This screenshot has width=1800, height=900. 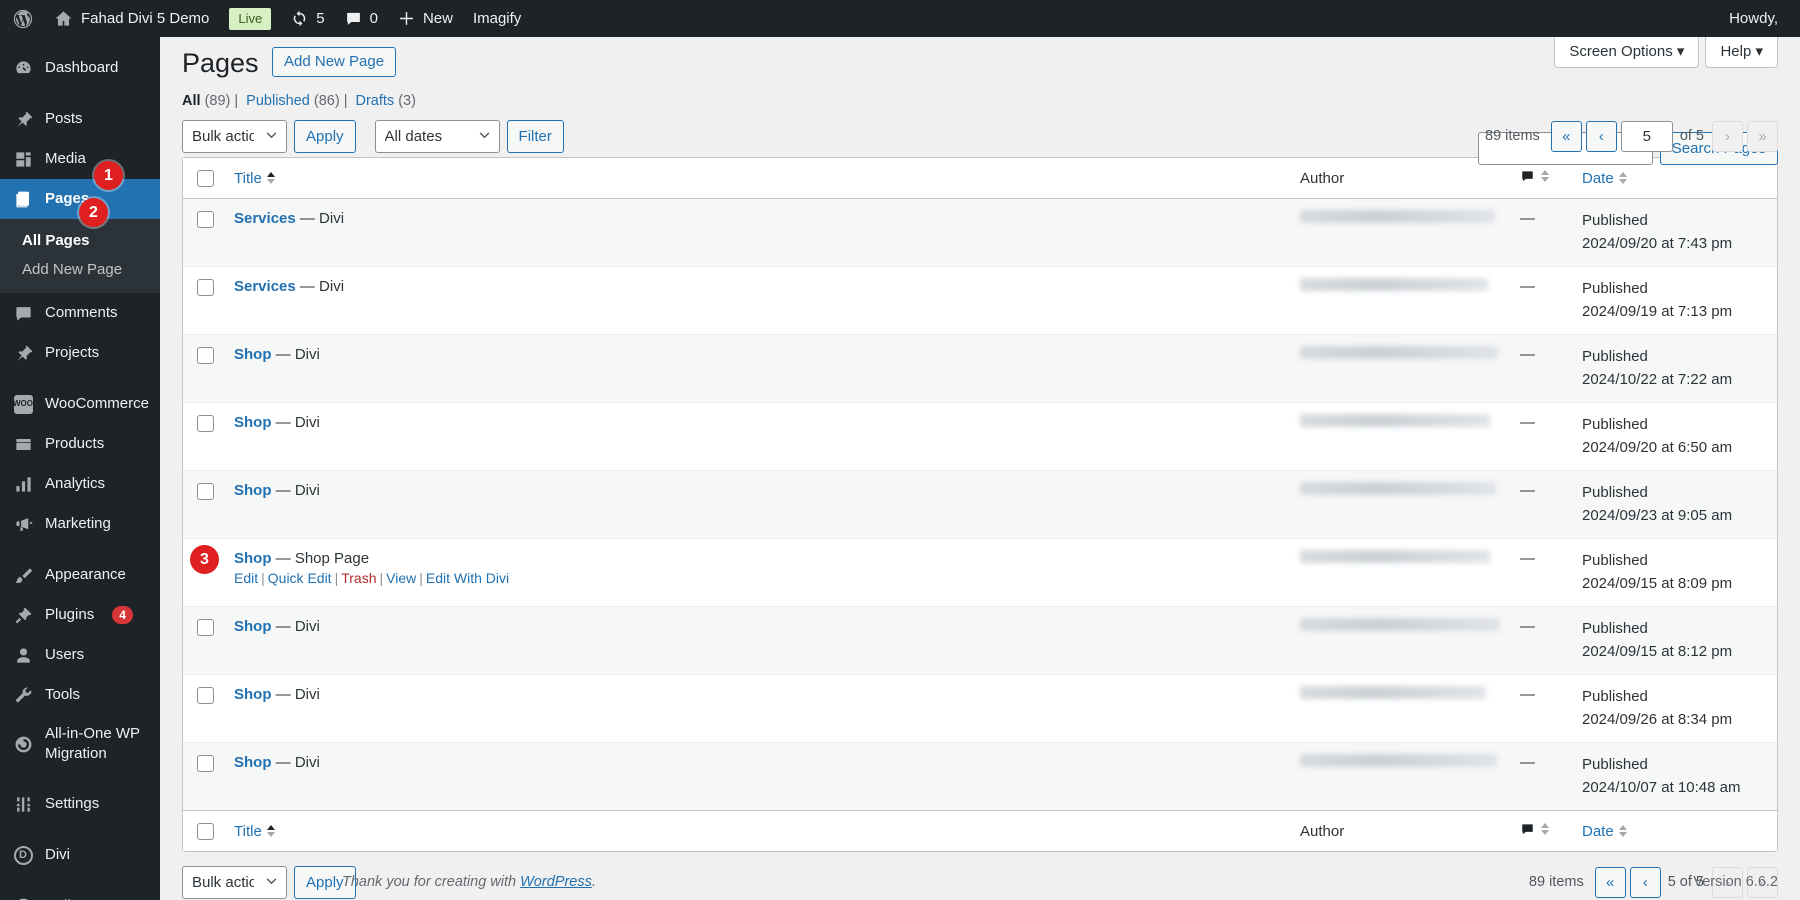 I want to click on howdy-menu: Howdy,, so click(x=1764, y=18).